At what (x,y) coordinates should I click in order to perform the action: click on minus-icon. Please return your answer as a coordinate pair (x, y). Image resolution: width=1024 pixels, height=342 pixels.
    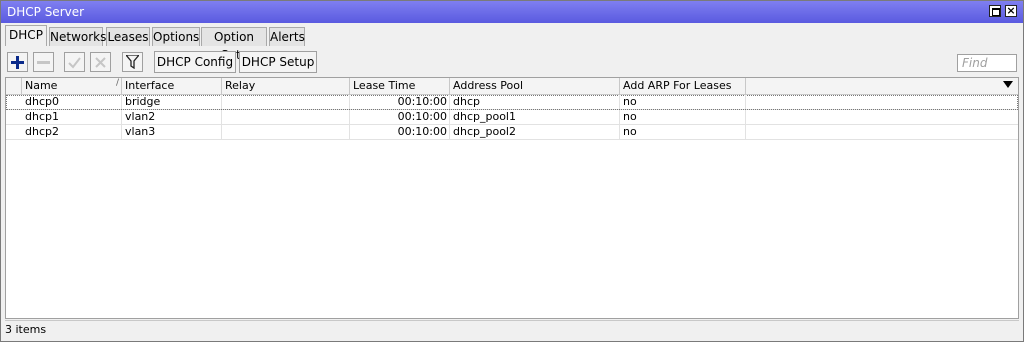
    Looking at the image, I should click on (43, 62).